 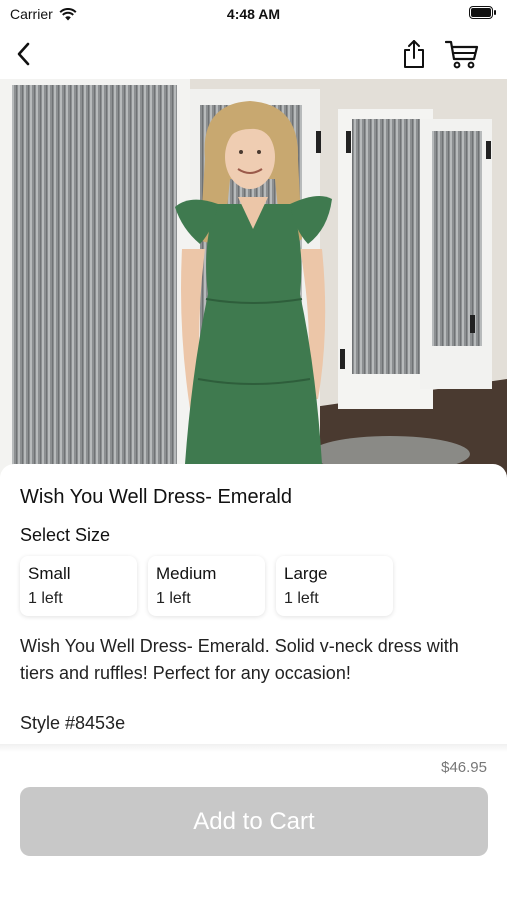 What do you see at coordinates (253, 53) in the screenshot?
I see `nav-bar` at bounding box center [253, 53].